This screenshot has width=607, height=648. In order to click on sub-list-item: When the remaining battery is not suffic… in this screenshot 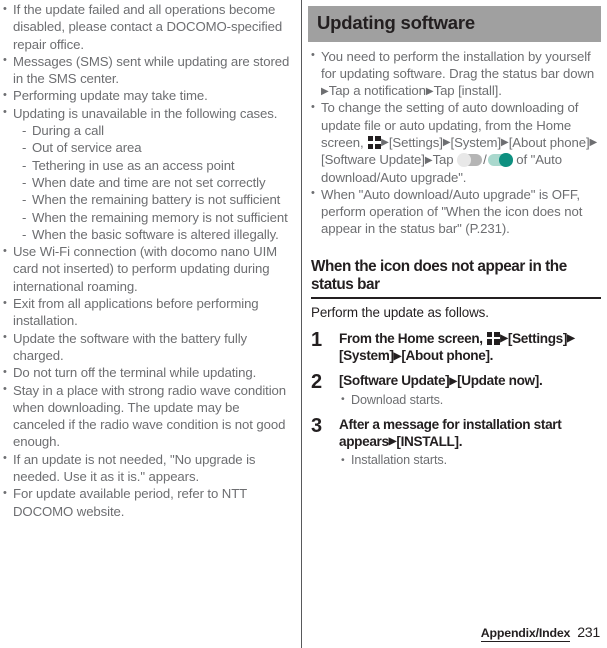, I will do `click(152, 200)`.